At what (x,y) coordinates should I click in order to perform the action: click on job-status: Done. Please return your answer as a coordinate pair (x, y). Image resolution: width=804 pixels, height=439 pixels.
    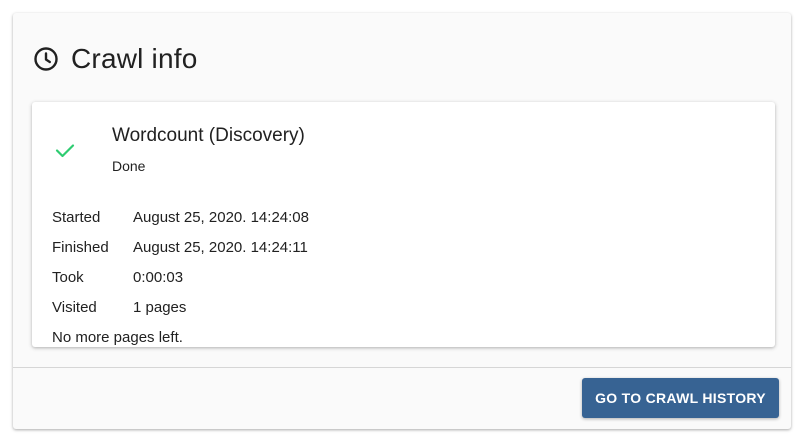
    Looking at the image, I should click on (129, 166).